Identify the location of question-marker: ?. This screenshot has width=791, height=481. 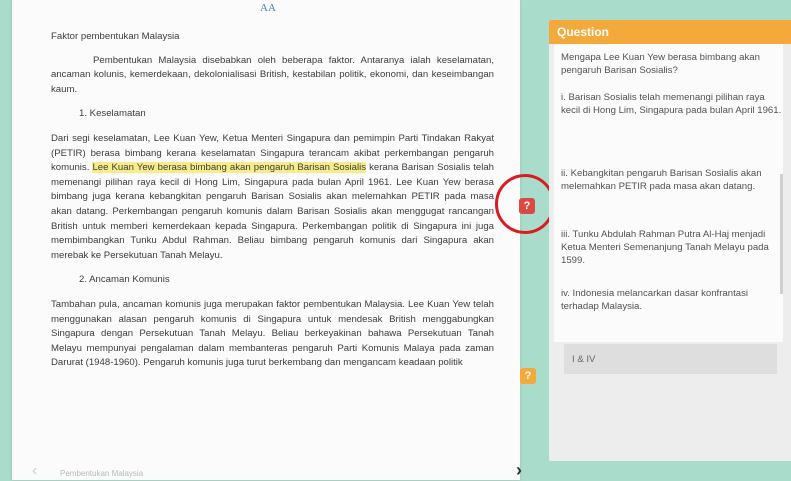
(528, 376).